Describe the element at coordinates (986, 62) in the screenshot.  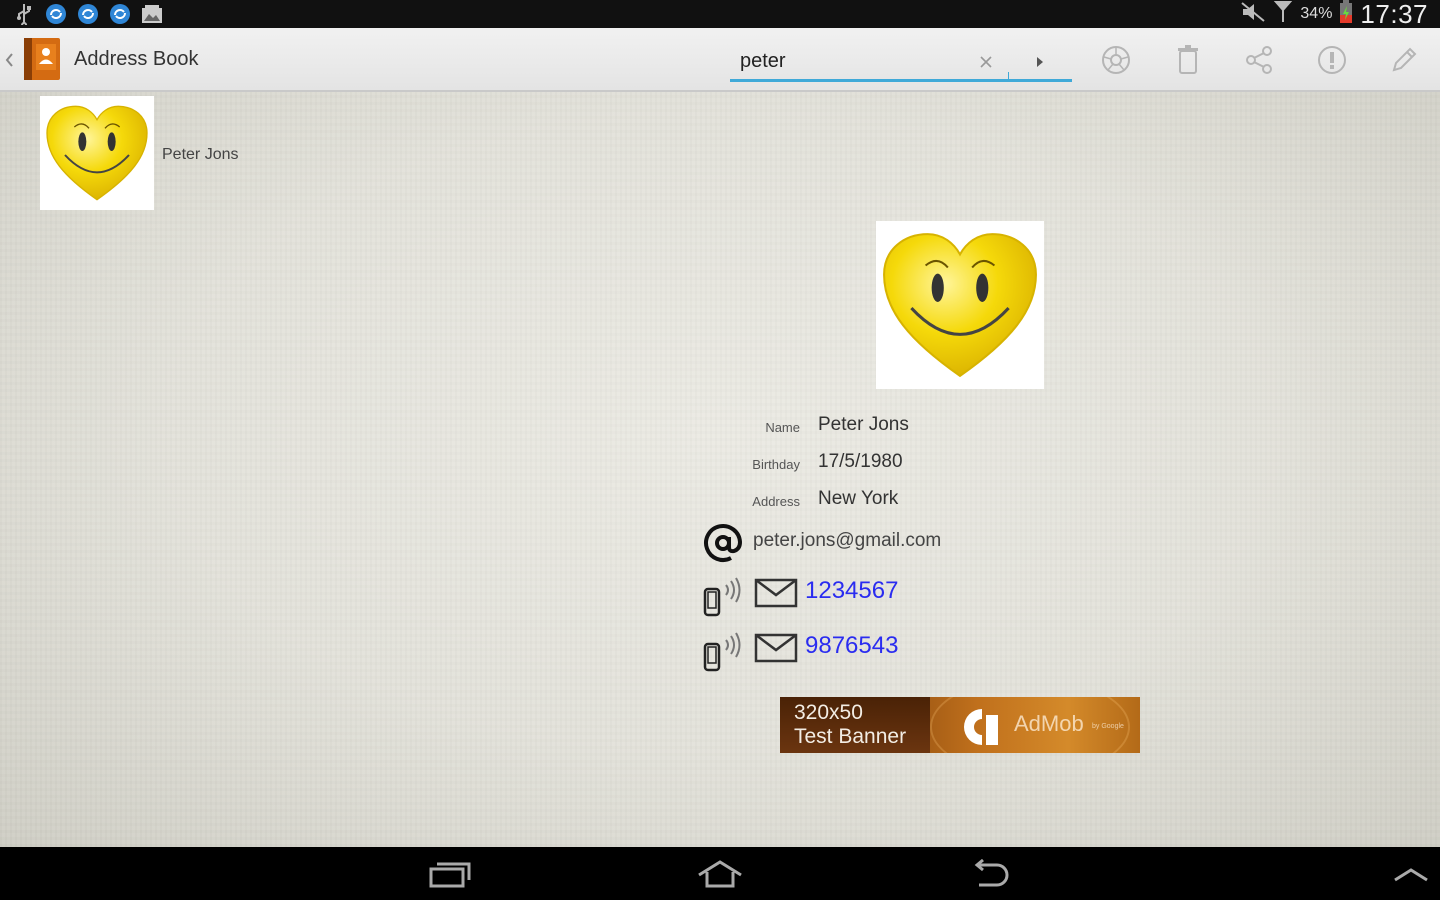
I see `clear-icon` at that location.